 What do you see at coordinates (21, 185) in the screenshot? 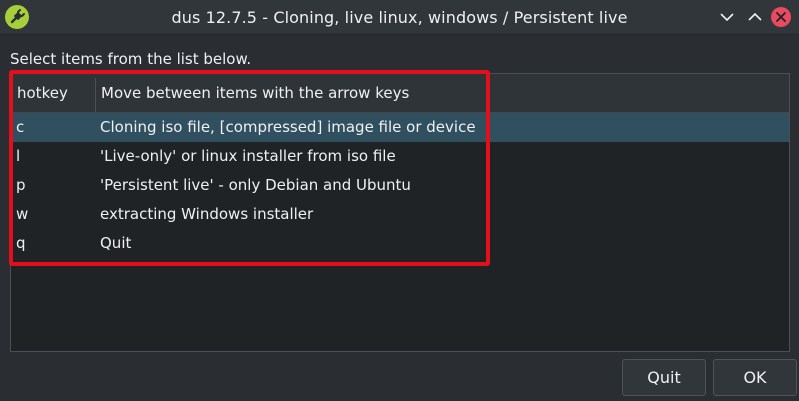
I see `hotkey-cell: p` at bounding box center [21, 185].